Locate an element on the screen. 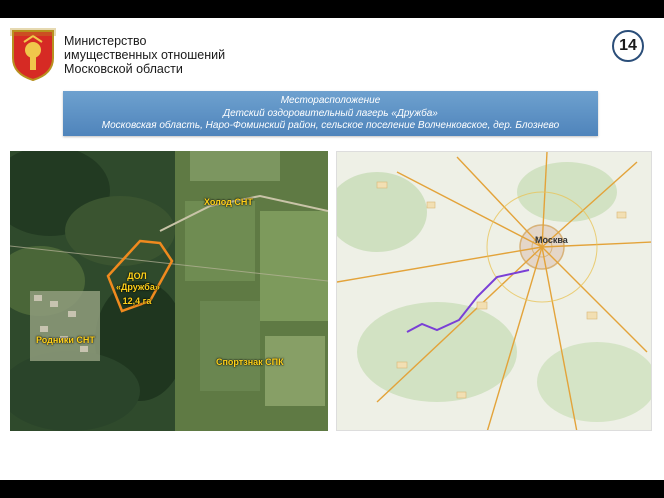 The width and height of the screenshot is (664, 498). dol-line-1: ДОЛ is located at coordinates (137, 276).